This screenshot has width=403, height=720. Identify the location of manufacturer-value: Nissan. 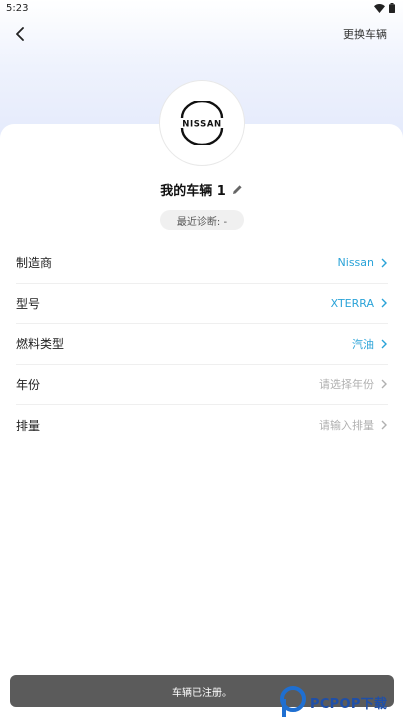
(355, 263).